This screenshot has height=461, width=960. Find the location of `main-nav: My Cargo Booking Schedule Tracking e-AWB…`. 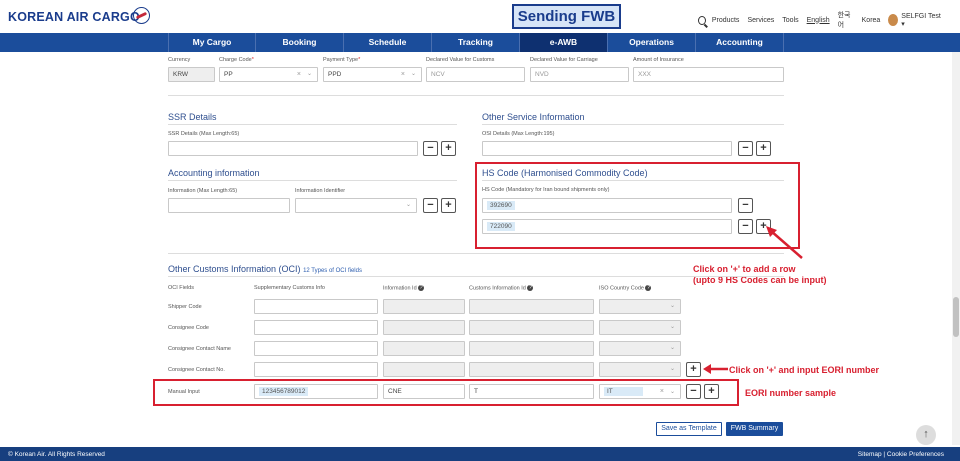

main-nav: My Cargo Booking Schedule Tracking e-AWB… is located at coordinates (480, 42).